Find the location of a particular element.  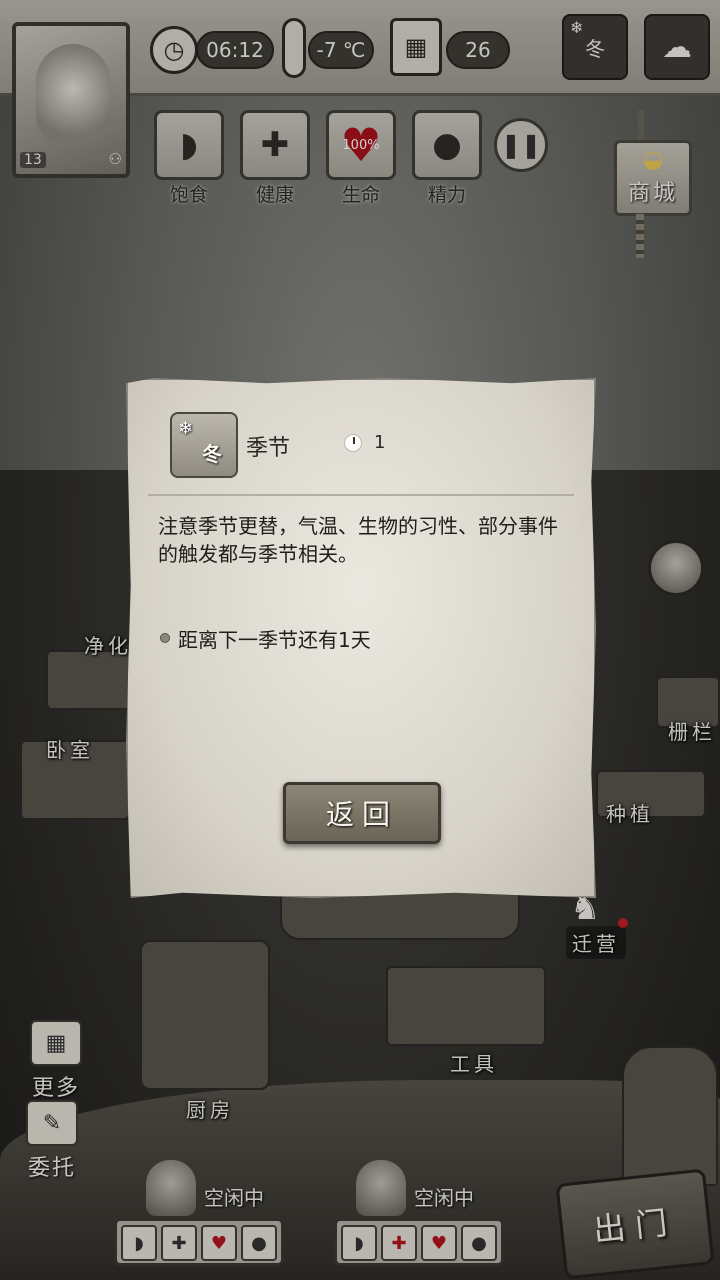

dialog-title: 季节 is located at coordinates (268, 448).